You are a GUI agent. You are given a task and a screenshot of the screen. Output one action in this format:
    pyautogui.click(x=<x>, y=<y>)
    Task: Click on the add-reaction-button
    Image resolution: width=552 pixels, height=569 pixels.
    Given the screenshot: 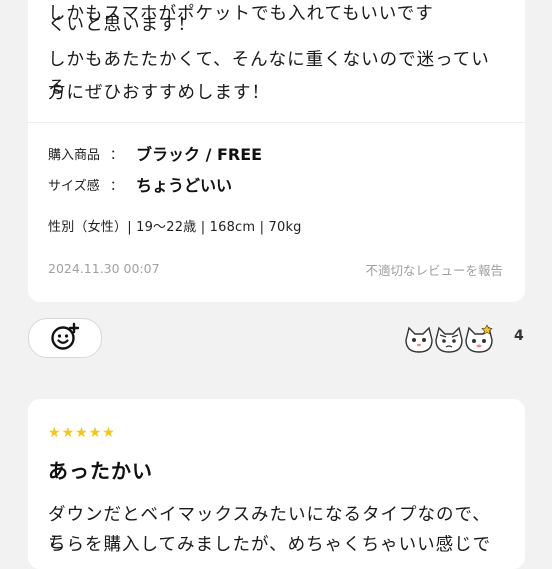 What is the action you would take?
    pyautogui.click(x=65, y=338)
    